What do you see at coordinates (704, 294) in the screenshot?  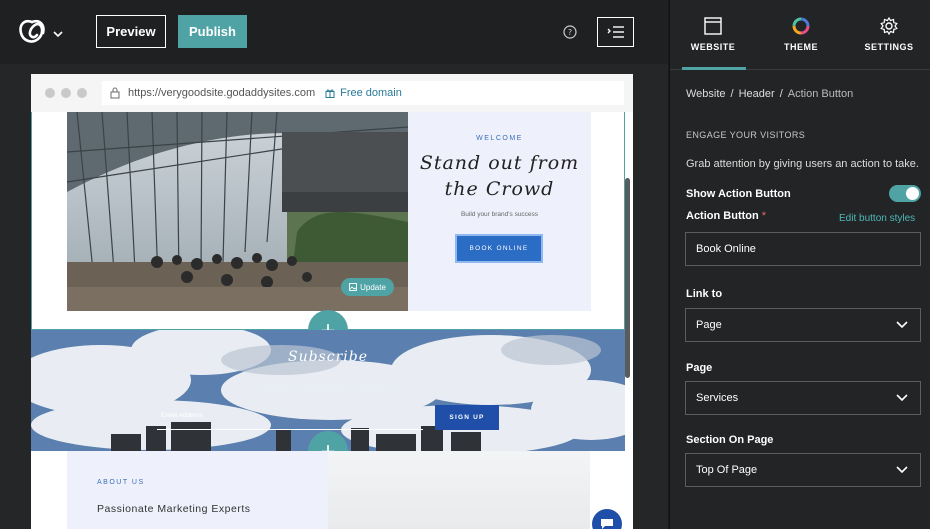 I see `link-to-label: Link to` at bounding box center [704, 294].